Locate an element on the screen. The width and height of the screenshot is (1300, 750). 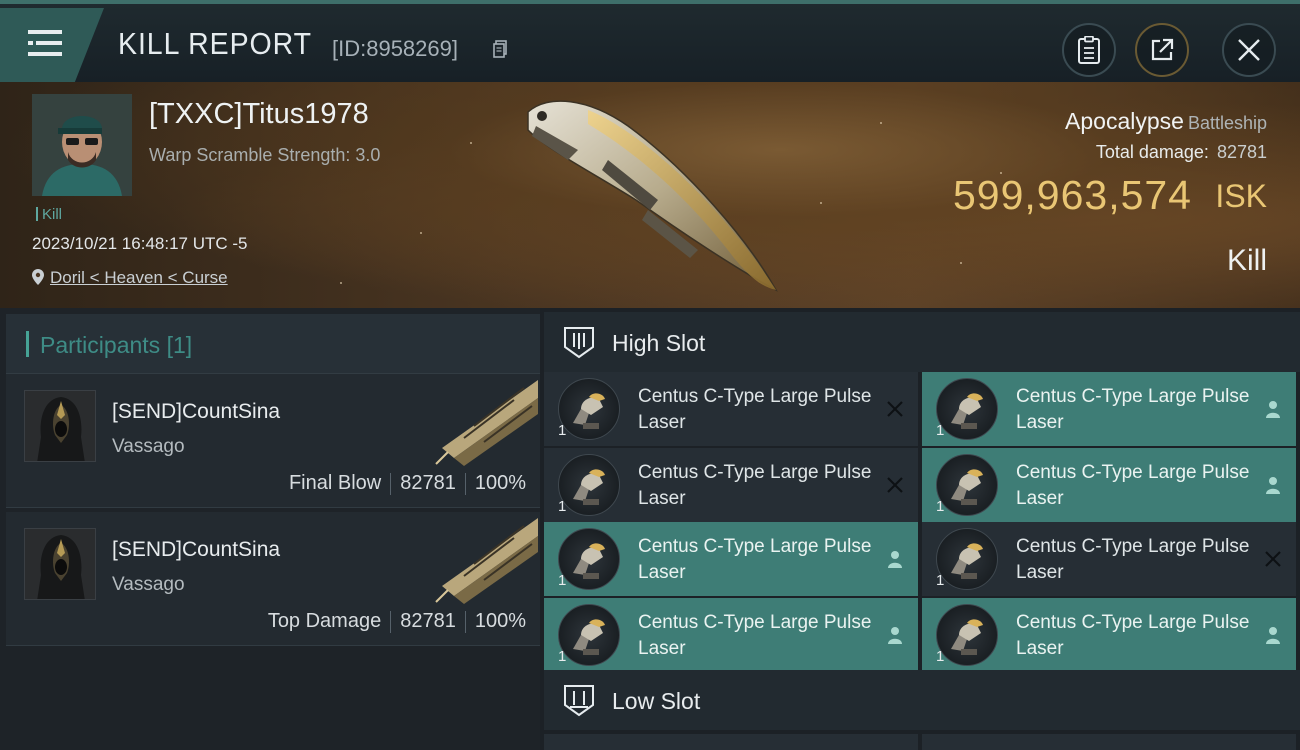
high-slot-header: High Slot is located at coordinates (922, 342).